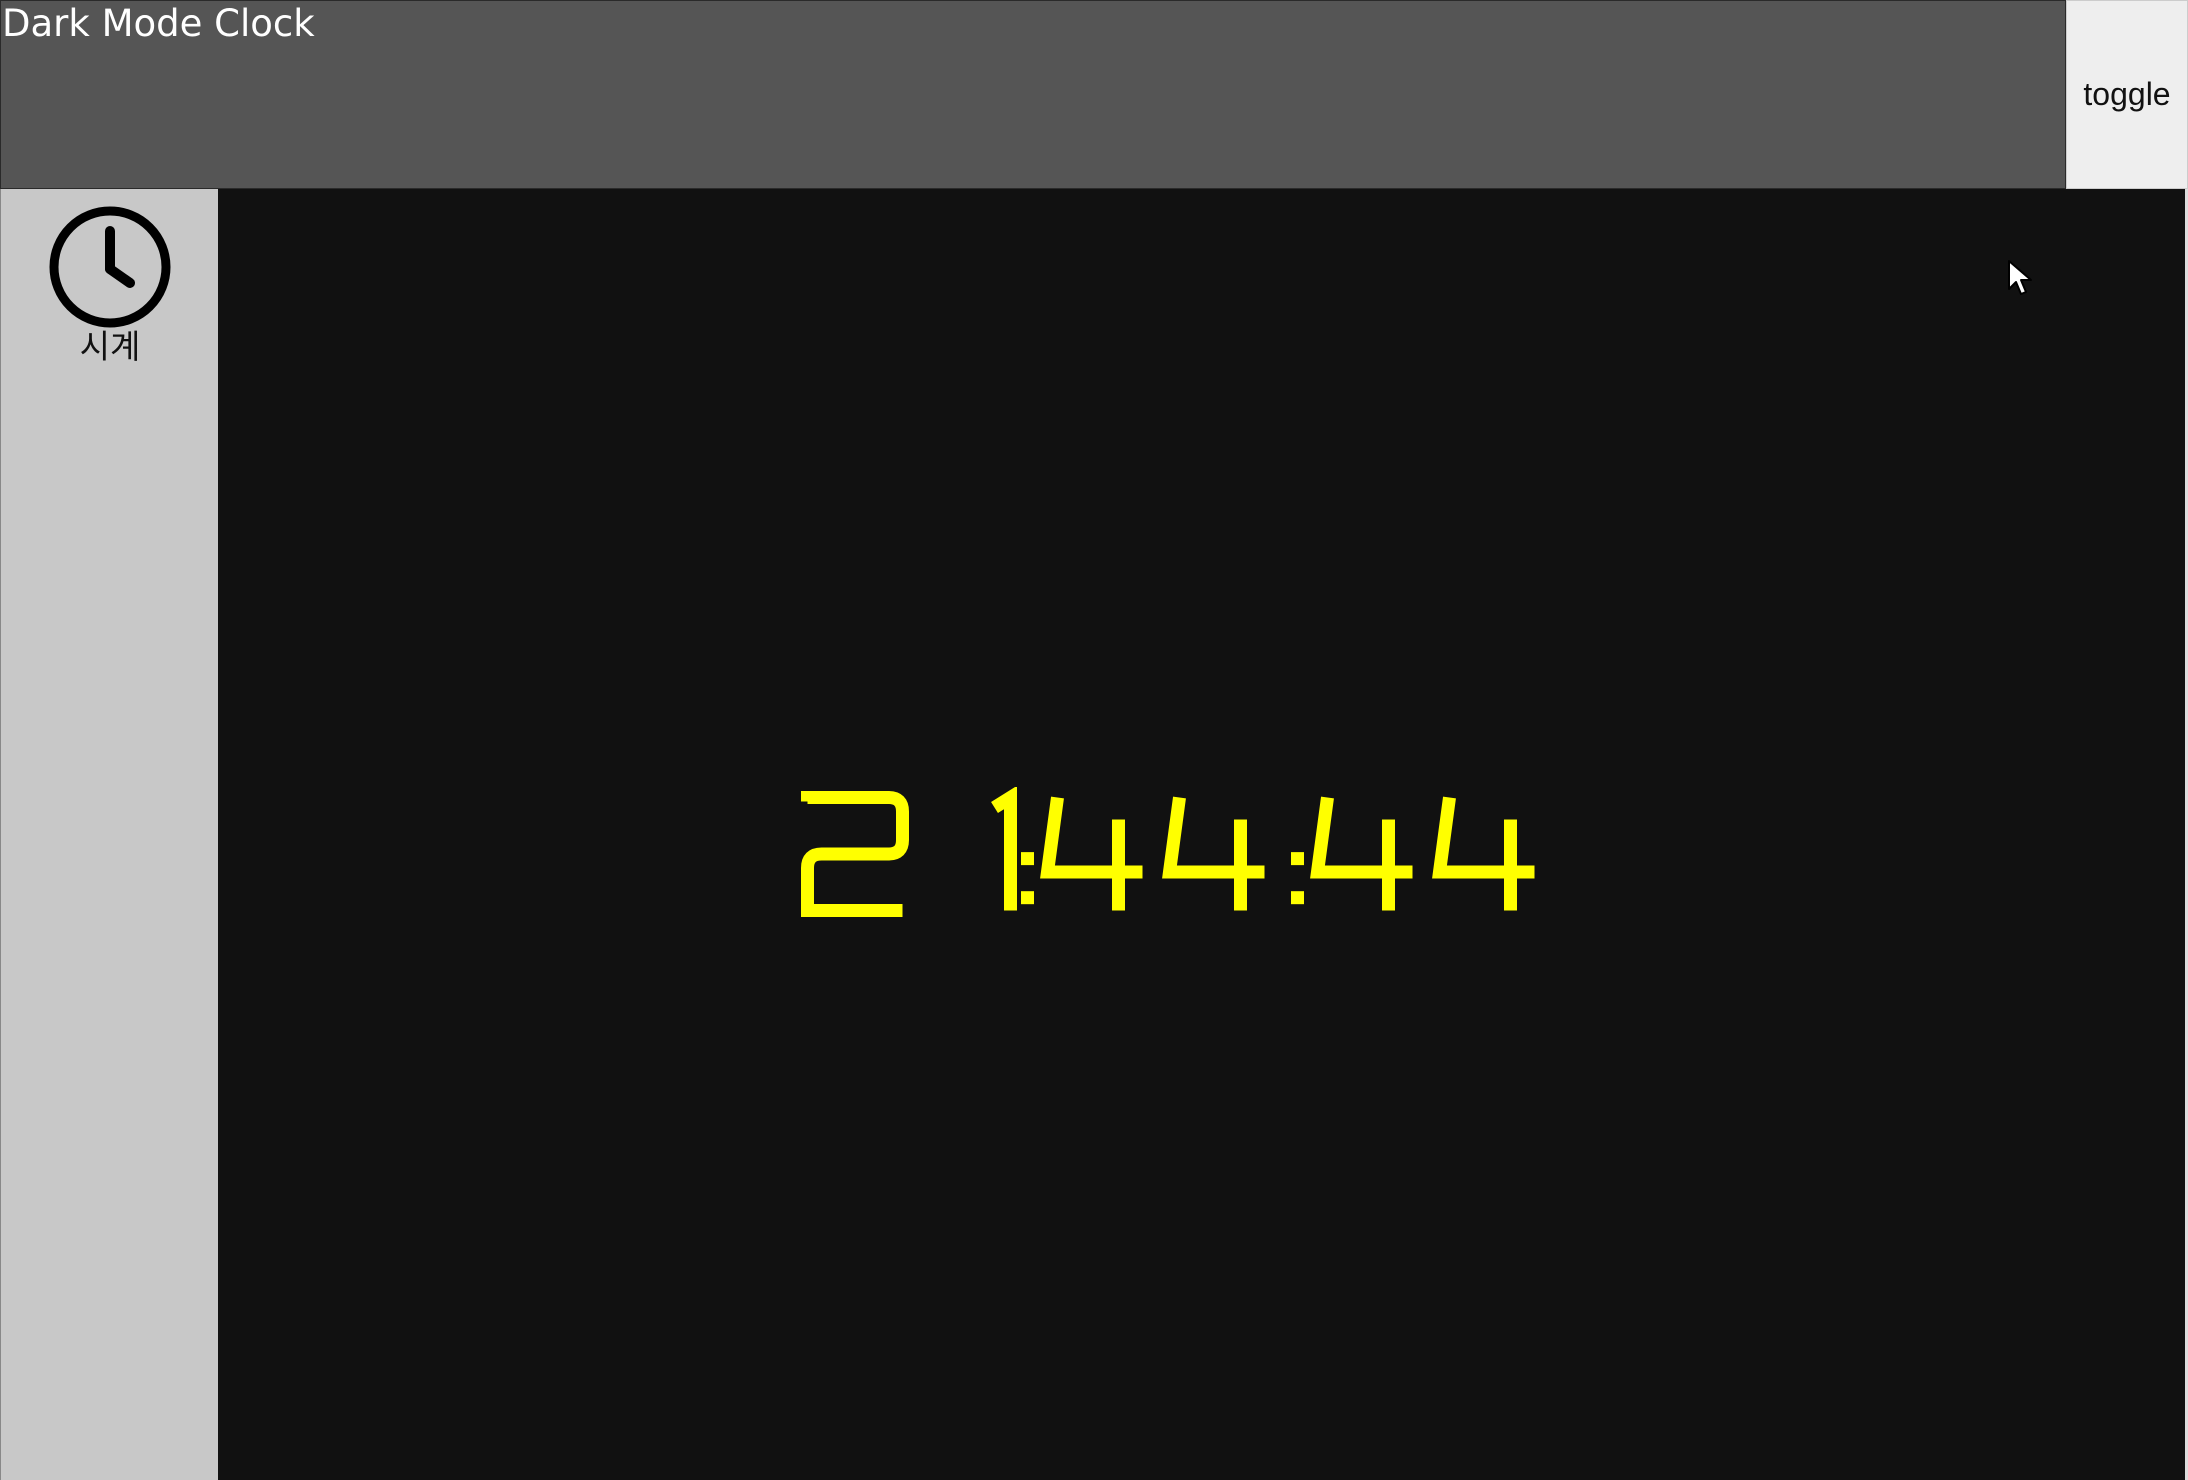  I want to click on sidebar-item-label: 시계, so click(110, 346).